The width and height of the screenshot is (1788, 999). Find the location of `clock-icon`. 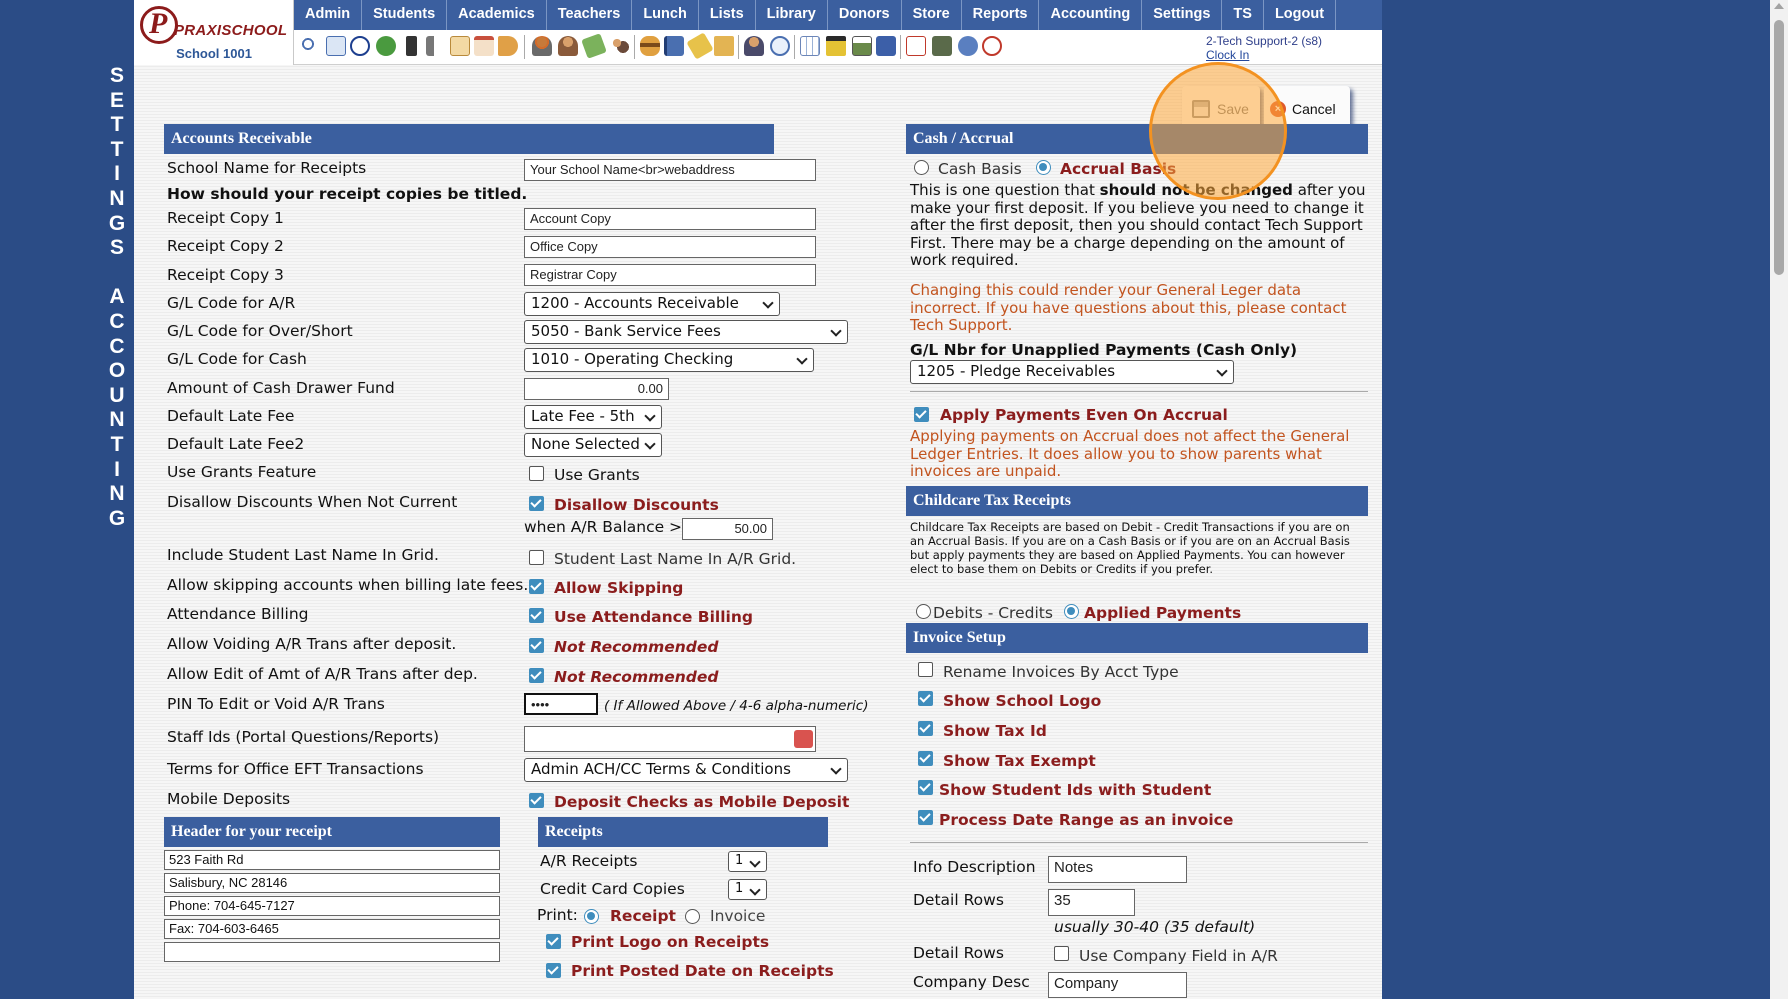

clock-icon is located at coordinates (780, 46).